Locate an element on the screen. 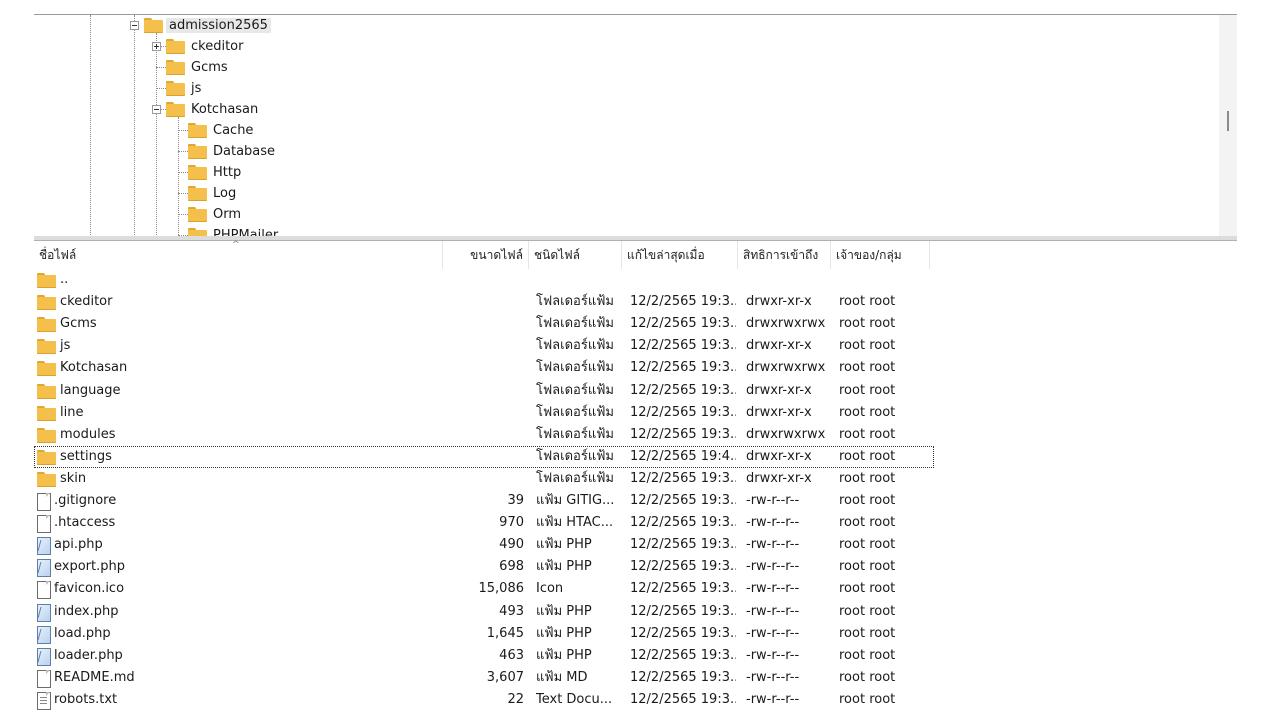 Image resolution: width=1280 pixels, height=720 pixels. tree-node-label: admission2565 is located at coordinates (218, 25).